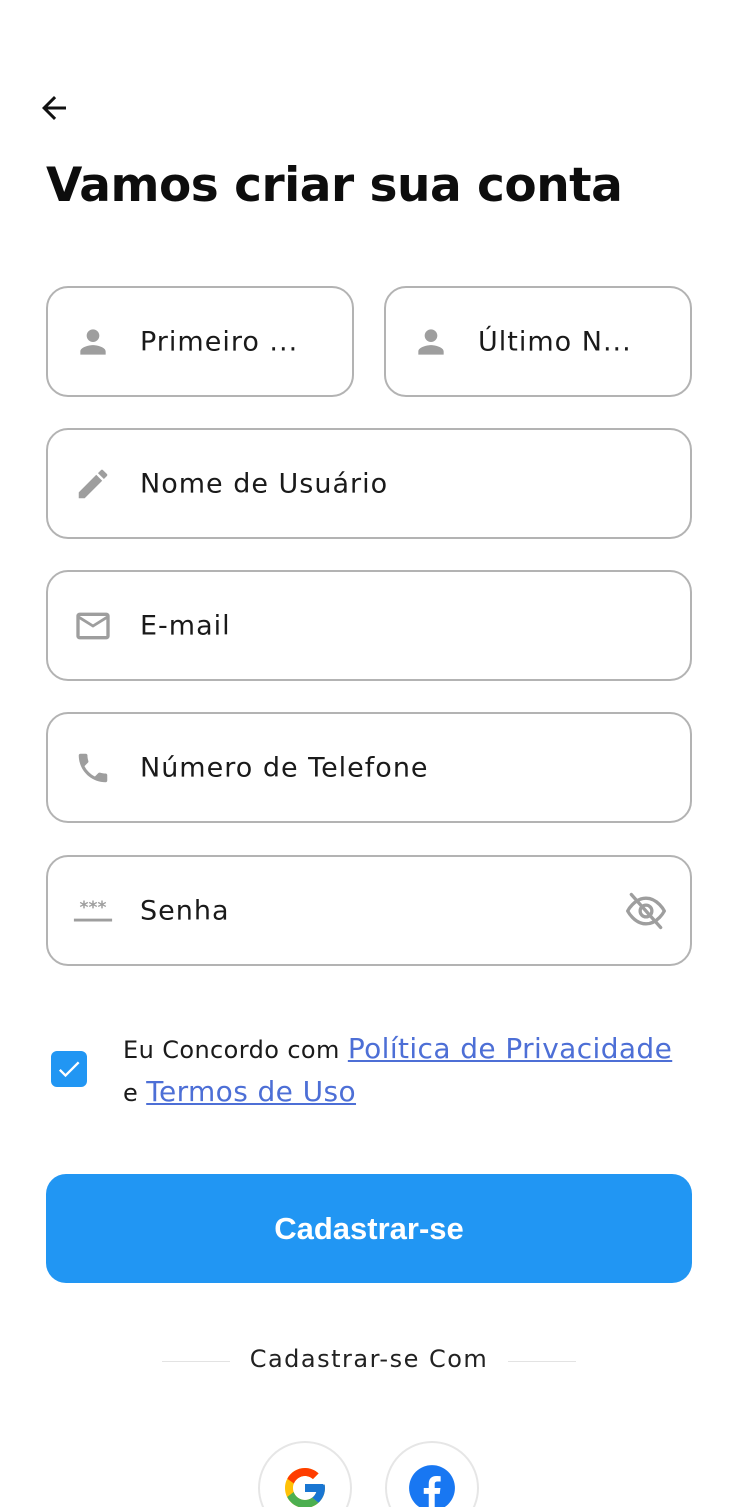  I want to click on check-icon, so click(69, 1069).